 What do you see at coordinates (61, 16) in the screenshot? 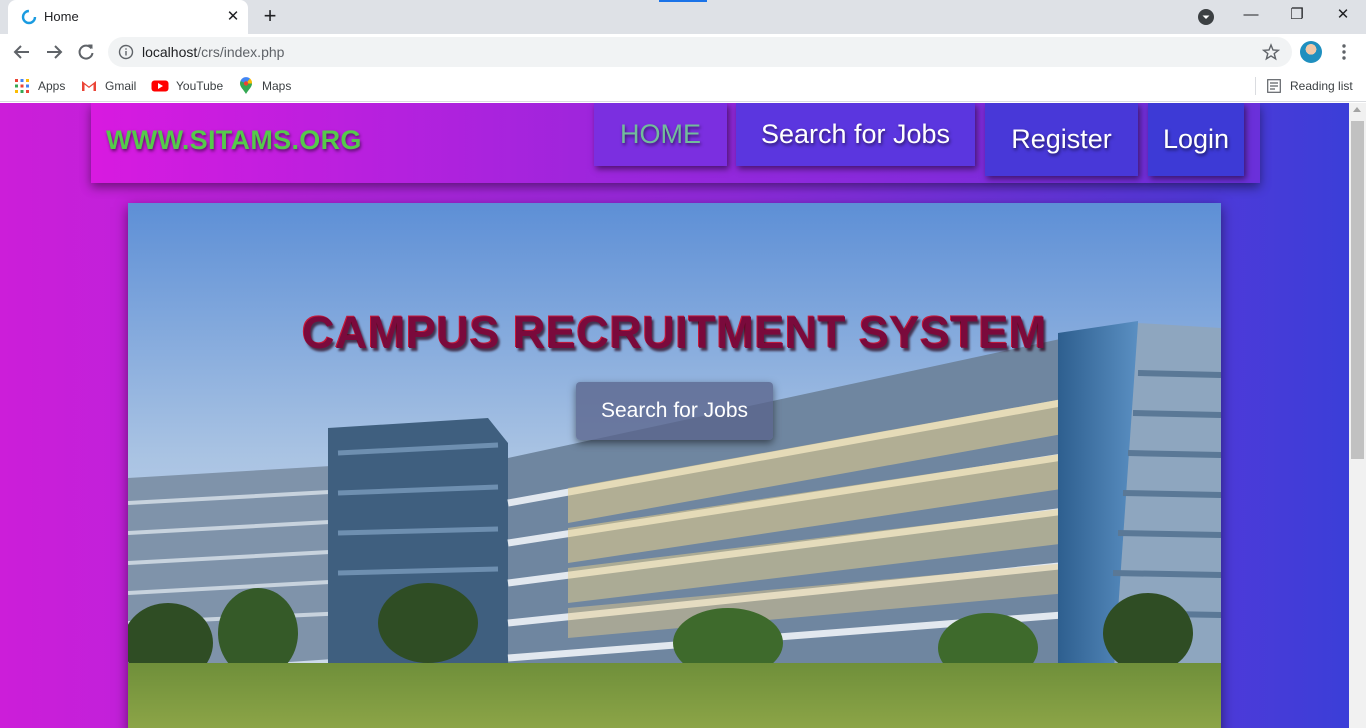
I see `tab-title: Home` at bounding box center [61, 16].